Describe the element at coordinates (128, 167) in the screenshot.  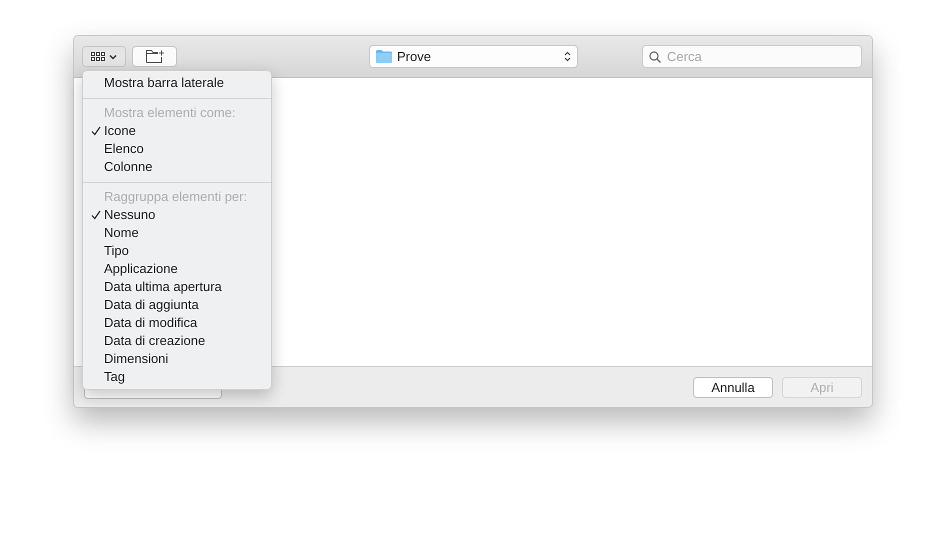
I see `menu-item: Colonne` at that location.